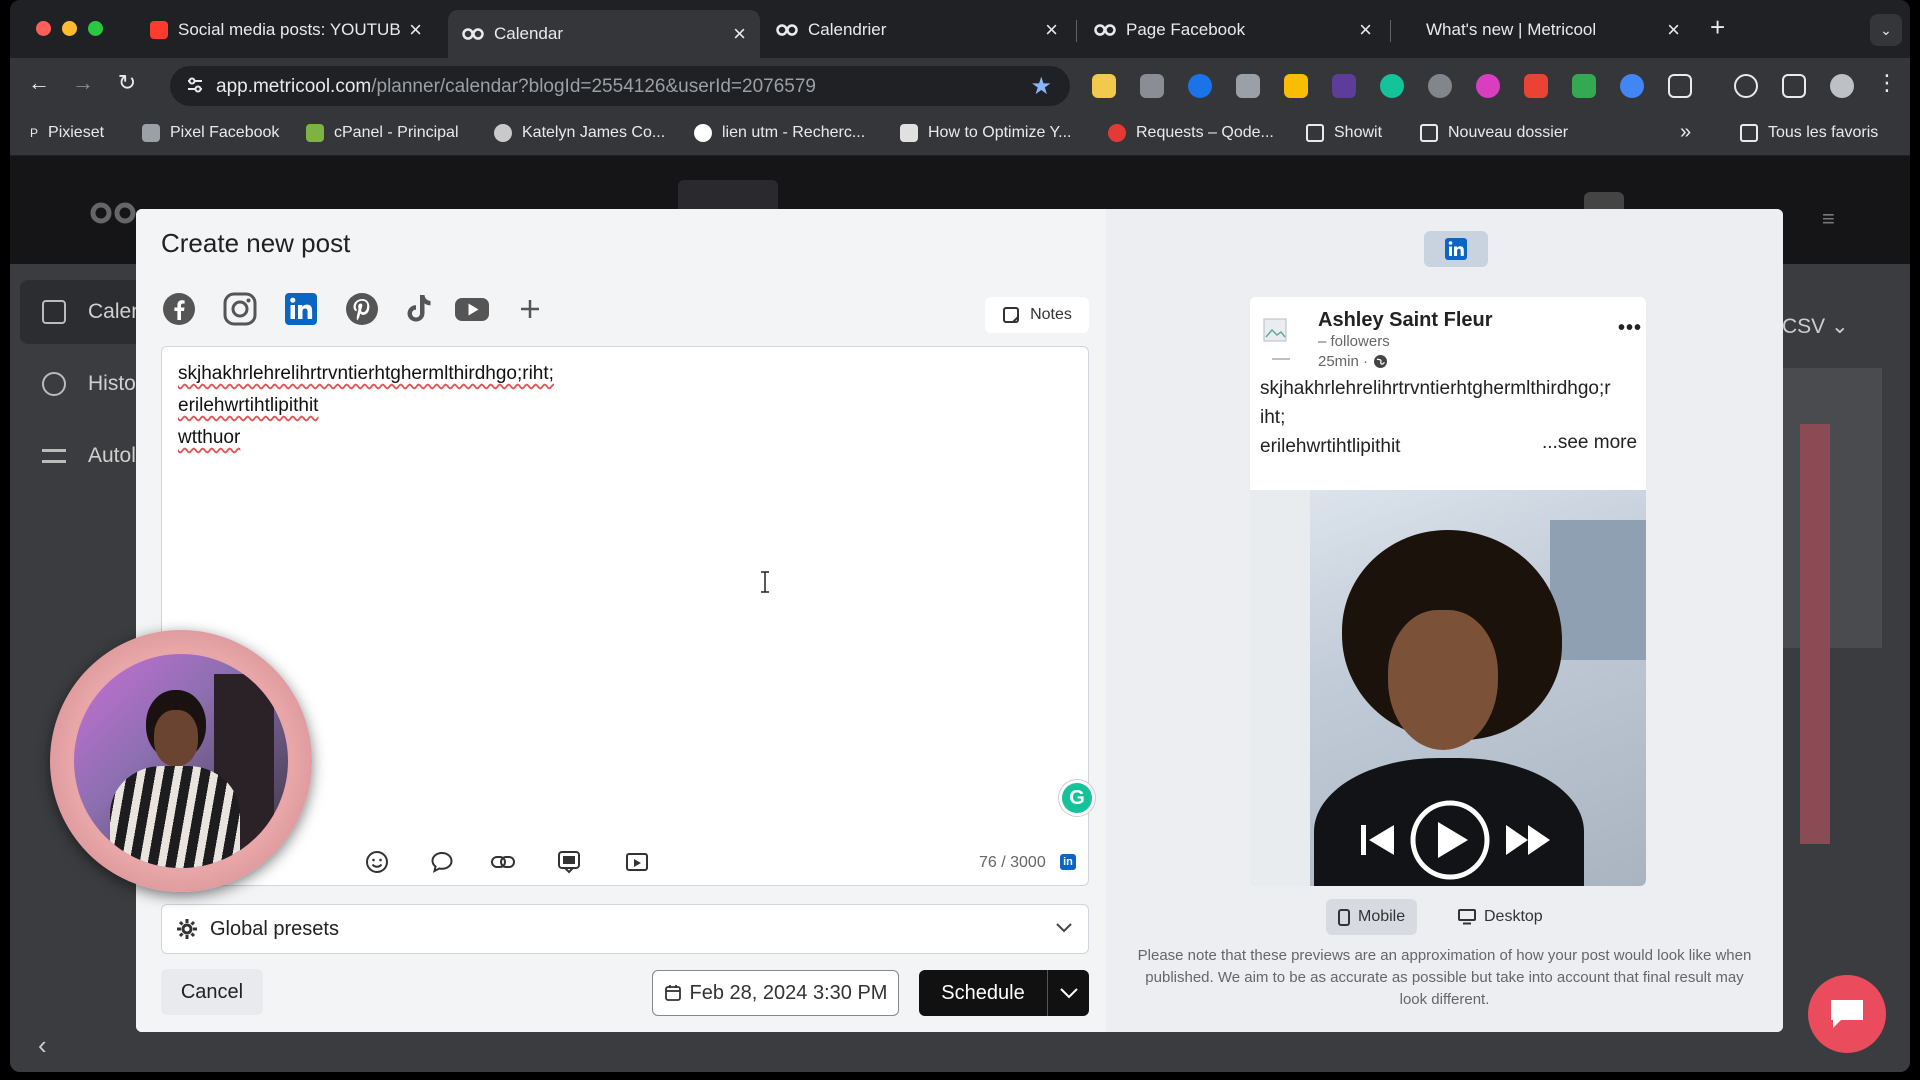  What do you see at coordinates (637, 862) in the screenshot?
I see `media-folder-icon` at bounding box center [637, 862].